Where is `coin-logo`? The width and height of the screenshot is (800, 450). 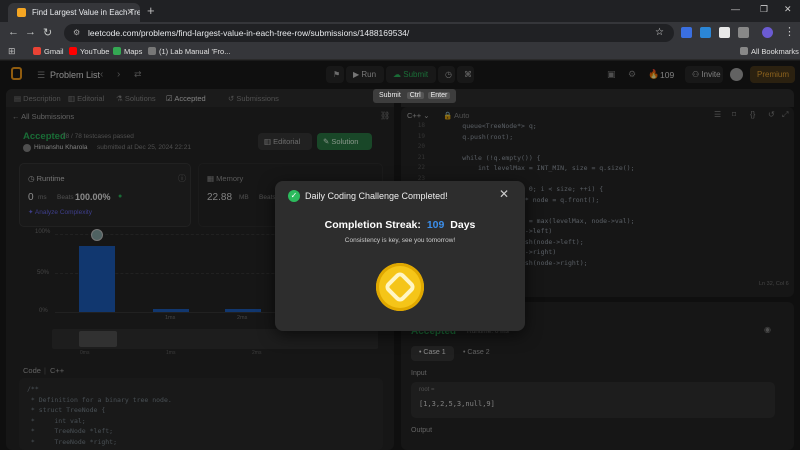
coin-logo is located at coordinates (400, 287).